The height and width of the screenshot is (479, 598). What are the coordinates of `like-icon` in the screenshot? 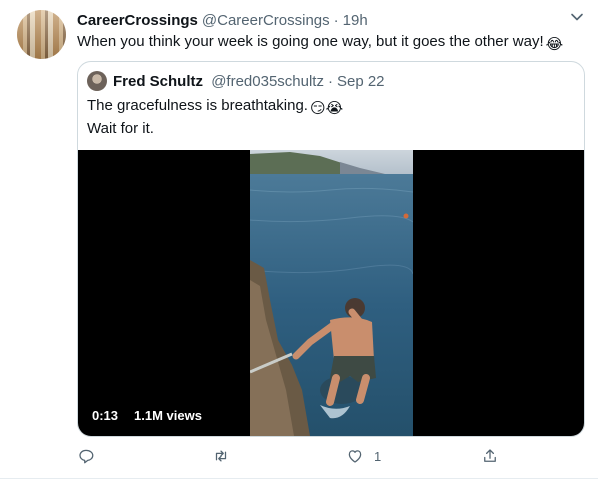 It's located at (355, 456).